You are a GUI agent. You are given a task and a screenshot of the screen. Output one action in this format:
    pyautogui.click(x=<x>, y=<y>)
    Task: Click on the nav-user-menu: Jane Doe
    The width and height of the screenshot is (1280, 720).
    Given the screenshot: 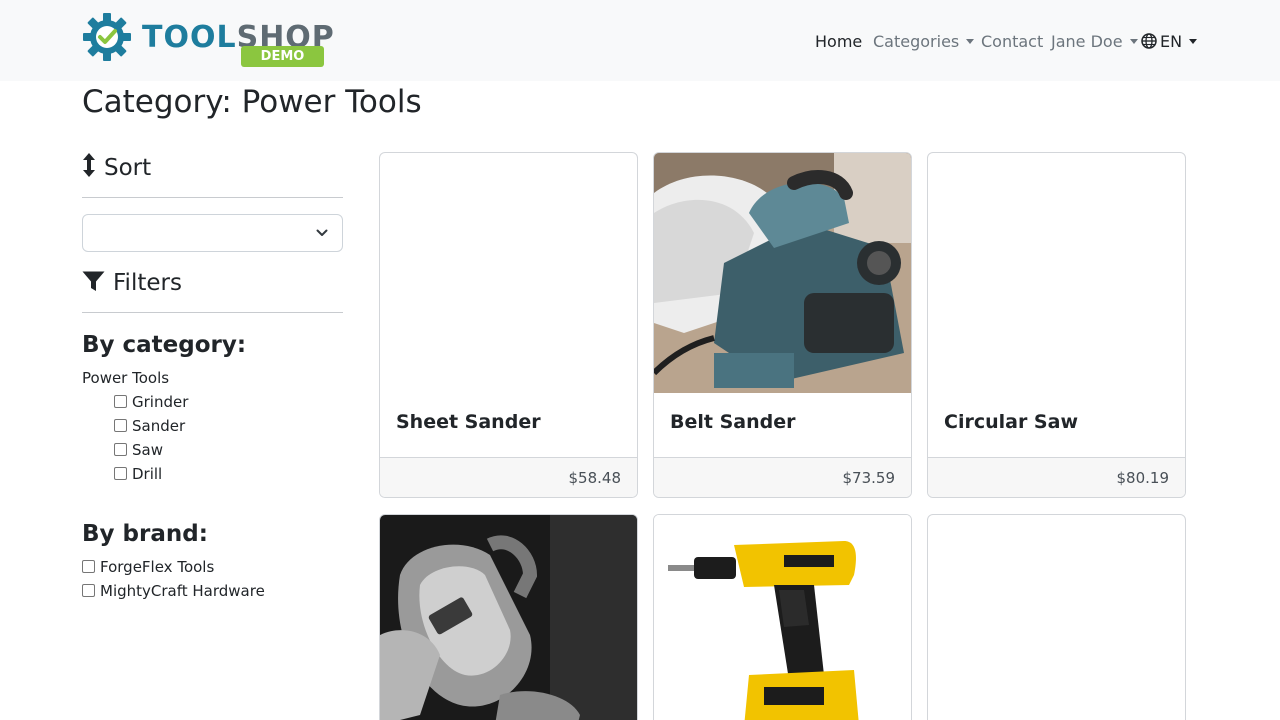 What is the action you would take?
    pyautogui.click(x=1094, y=42)
    